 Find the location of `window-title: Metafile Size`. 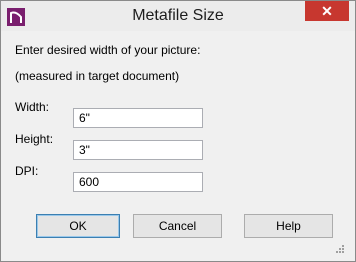

window-title: Metafile Size is located at coordinates (178, 15).